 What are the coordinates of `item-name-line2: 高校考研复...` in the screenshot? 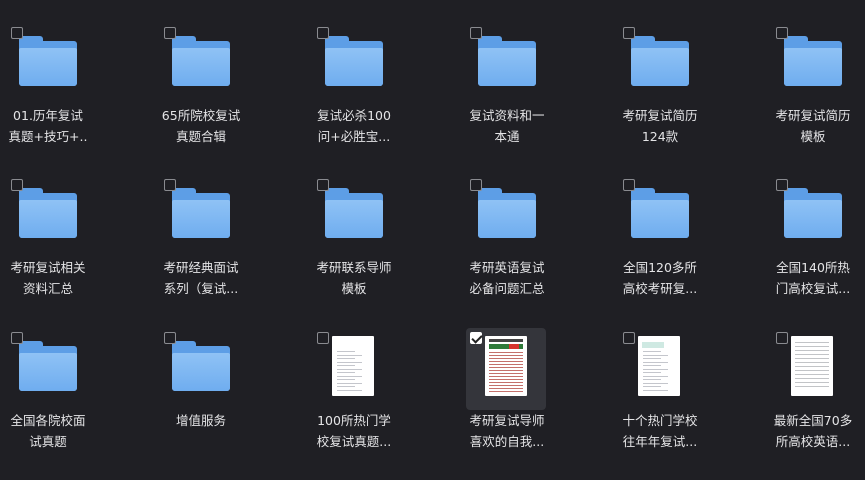 It's located at (660, 288).